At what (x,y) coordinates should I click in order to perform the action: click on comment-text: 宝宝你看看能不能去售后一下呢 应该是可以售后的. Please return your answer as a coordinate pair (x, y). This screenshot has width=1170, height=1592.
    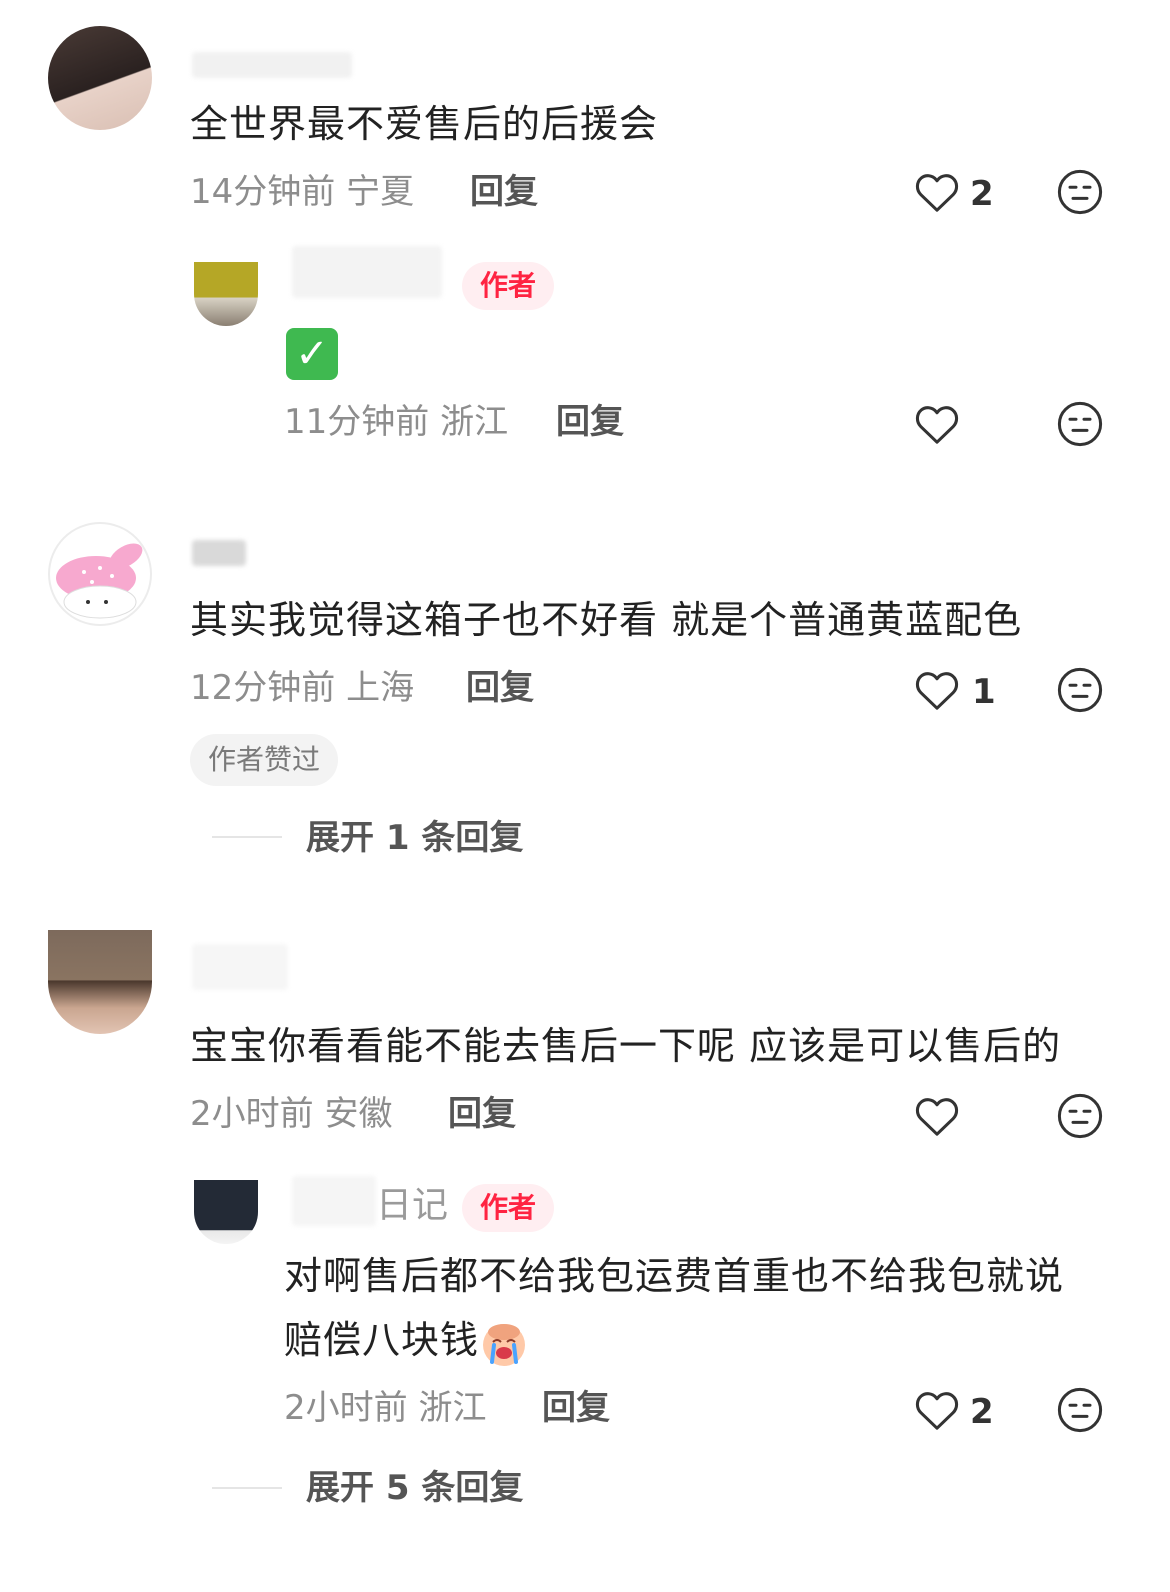
    Looking at the image, I should click on (626, 1046).